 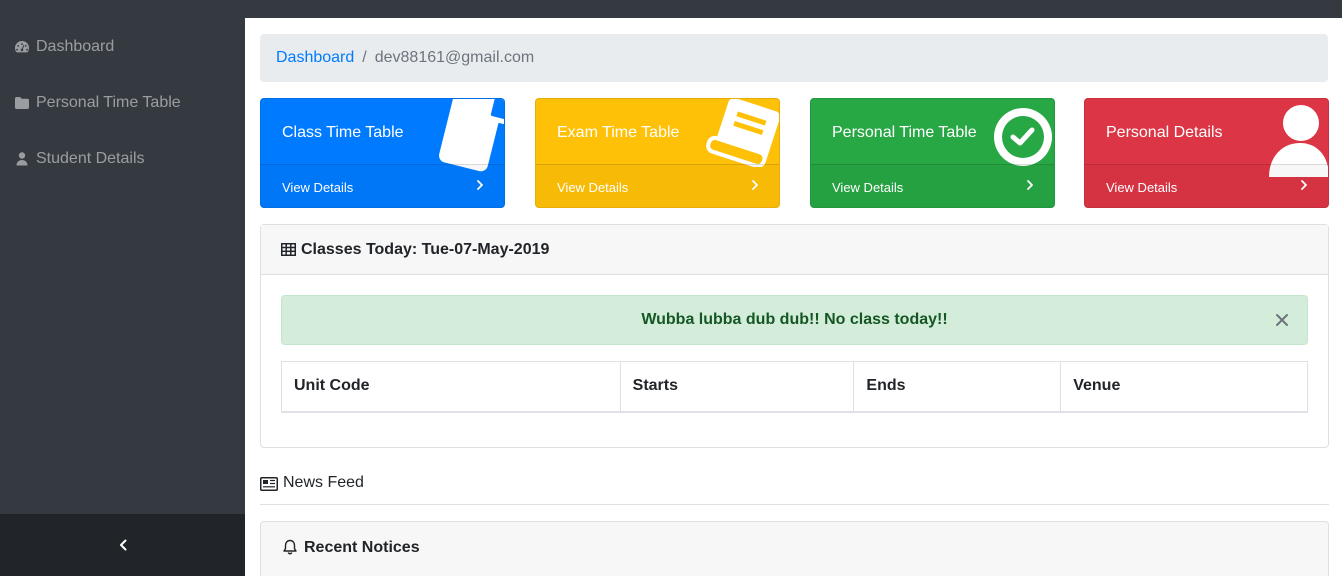 What do you see at coordinates (1164, 132) in the screenshot?
I see `card-title: Personal Details` at bounding box center [1164, 132].